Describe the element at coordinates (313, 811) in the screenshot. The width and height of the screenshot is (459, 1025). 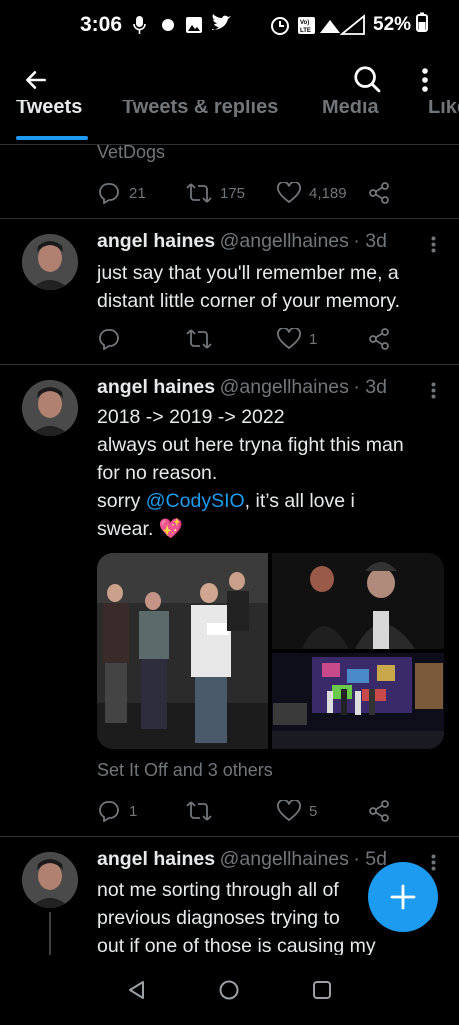
I see `like-count: 5` at that location.